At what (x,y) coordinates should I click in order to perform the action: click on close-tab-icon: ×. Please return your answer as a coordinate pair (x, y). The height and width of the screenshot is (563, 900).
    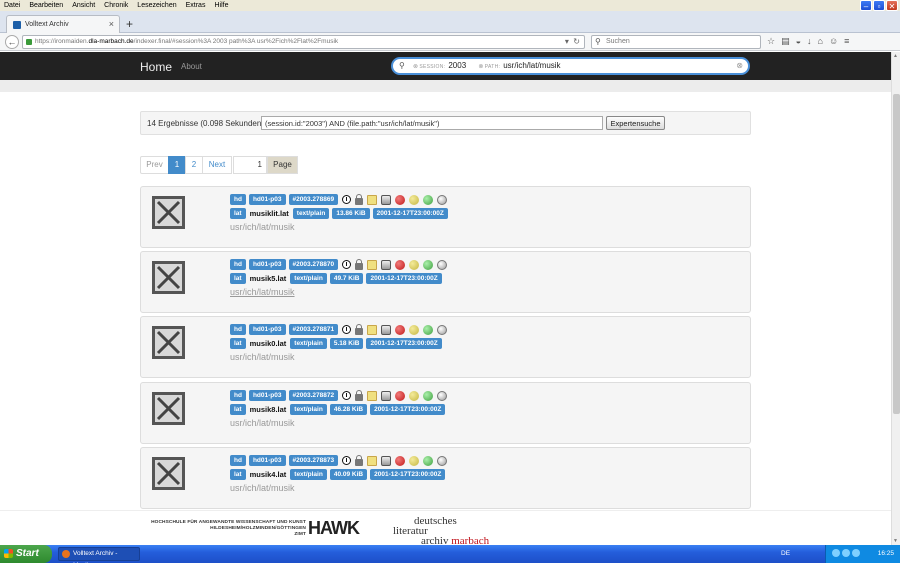
    Looking at the image, I should click on (111, 24).